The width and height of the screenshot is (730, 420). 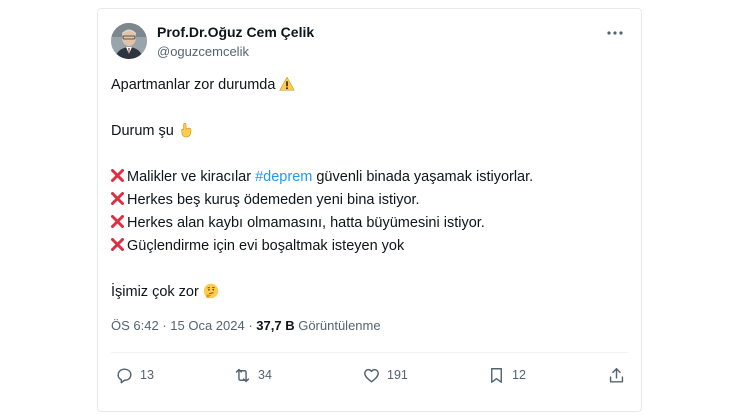 What do you see at coordinates (211, 291) in the screenshot?
I see `thinking-face-icon` at bounding box center [211, 291].